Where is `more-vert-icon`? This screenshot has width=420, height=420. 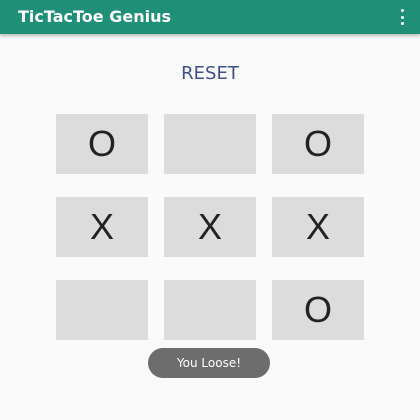
more-vert-icon is located at coordinates (402, 17).